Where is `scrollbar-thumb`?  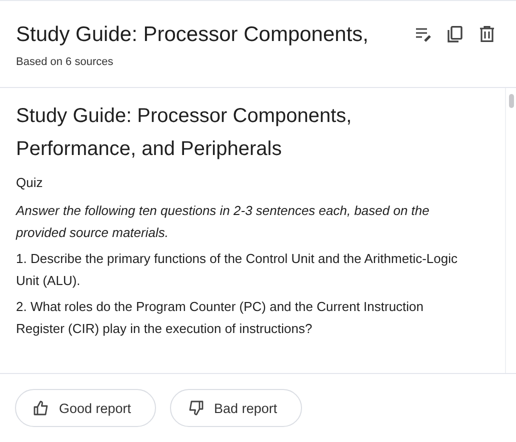 scrollbar-thumb is located at coordinates (511, 101).